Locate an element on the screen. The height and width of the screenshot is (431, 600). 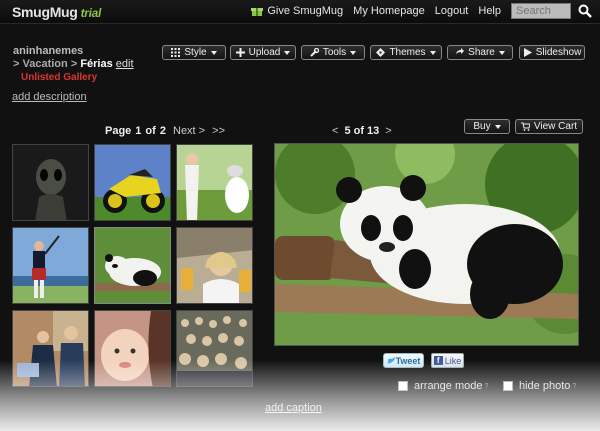
my-homepage-link: My Homepage is located at coordinates (389, 11).